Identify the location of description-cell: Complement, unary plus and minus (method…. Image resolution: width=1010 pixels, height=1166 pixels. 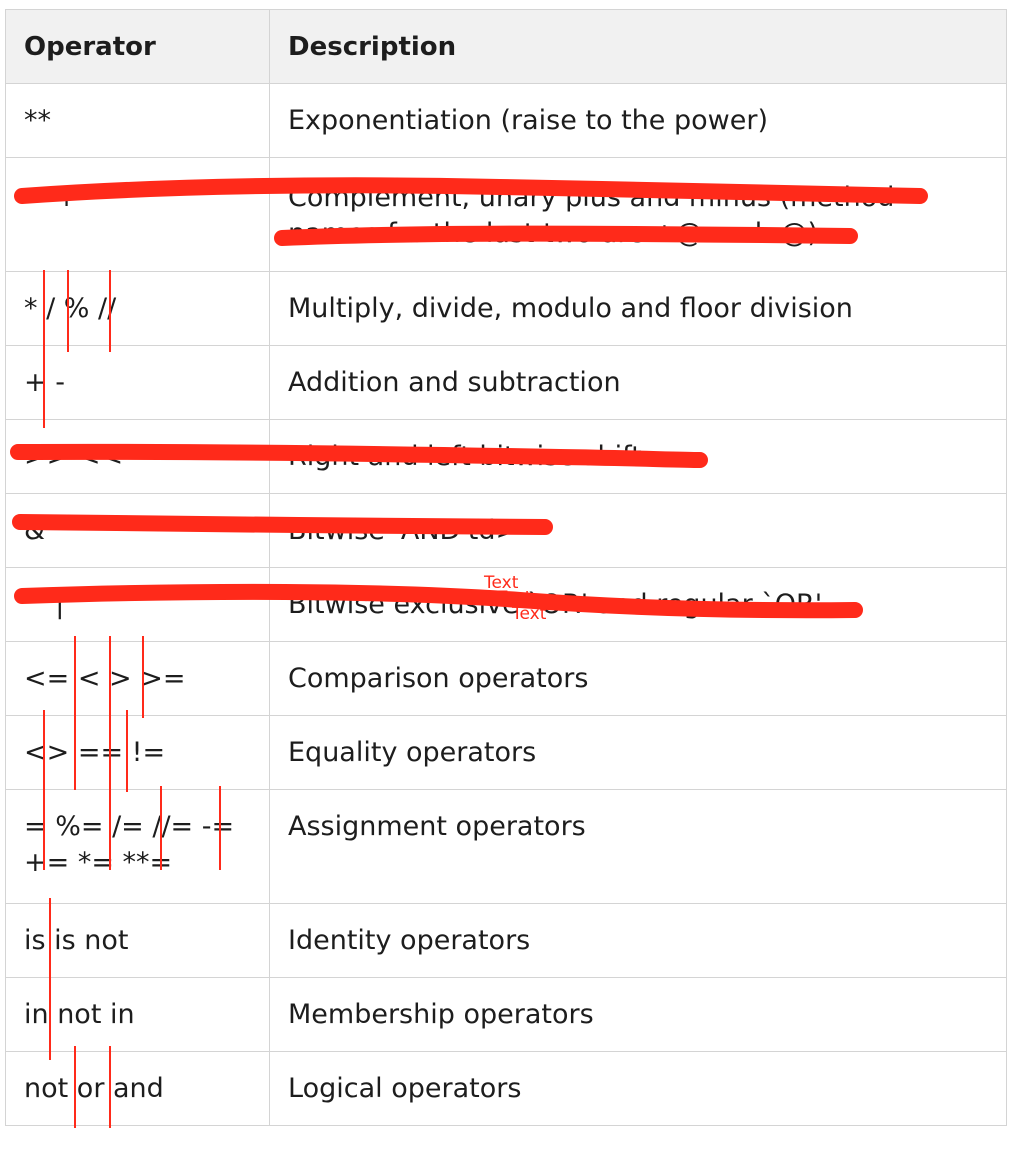
(591, 215).